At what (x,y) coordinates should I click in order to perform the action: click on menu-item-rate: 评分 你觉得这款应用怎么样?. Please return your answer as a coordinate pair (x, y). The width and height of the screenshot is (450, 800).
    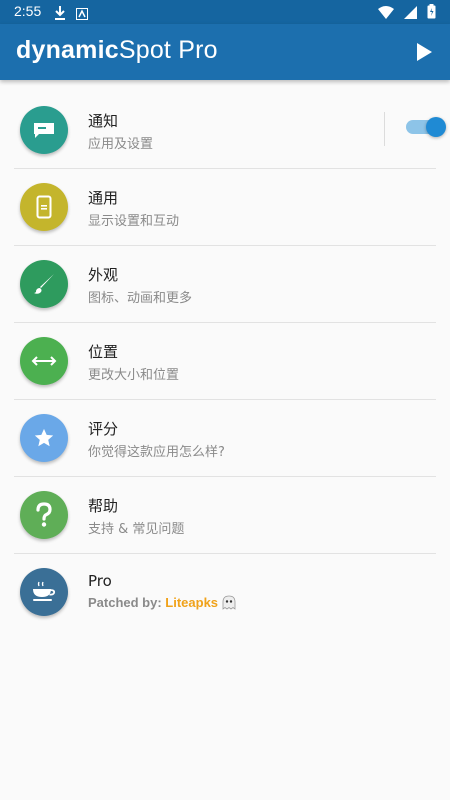
    Looking at the image, I should click on (225, 438).